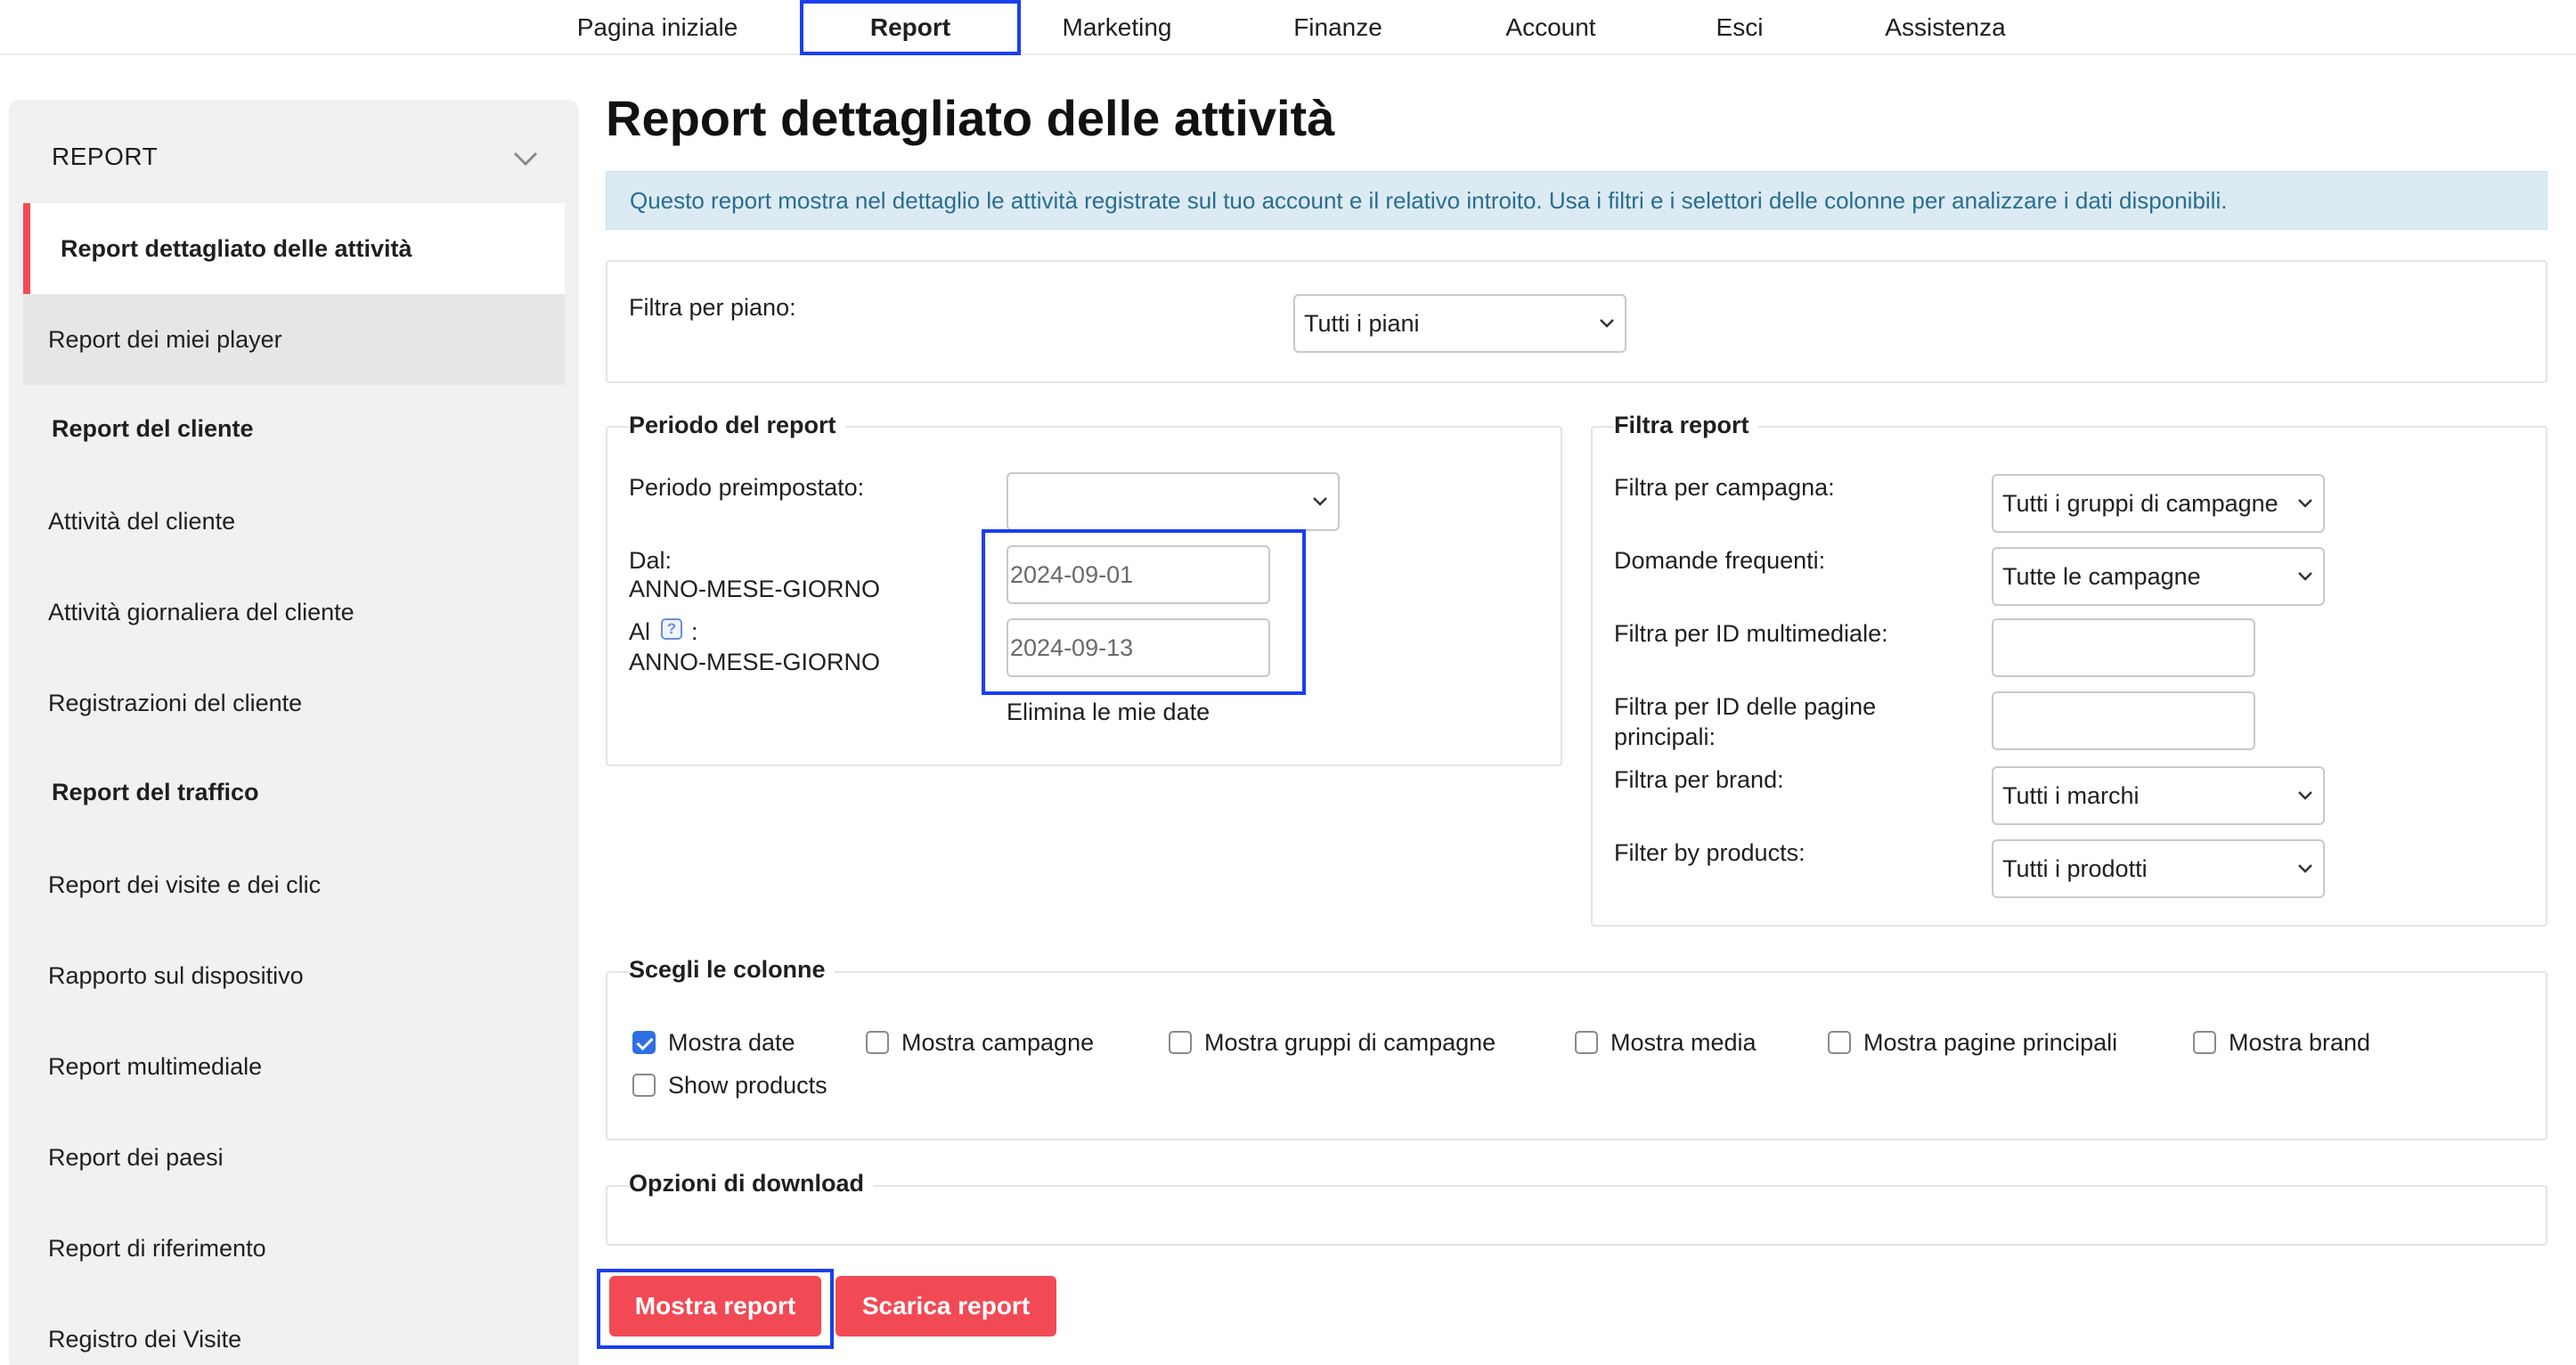  I want to click on column-option-media: Mostra media, so click(1666, 1042).